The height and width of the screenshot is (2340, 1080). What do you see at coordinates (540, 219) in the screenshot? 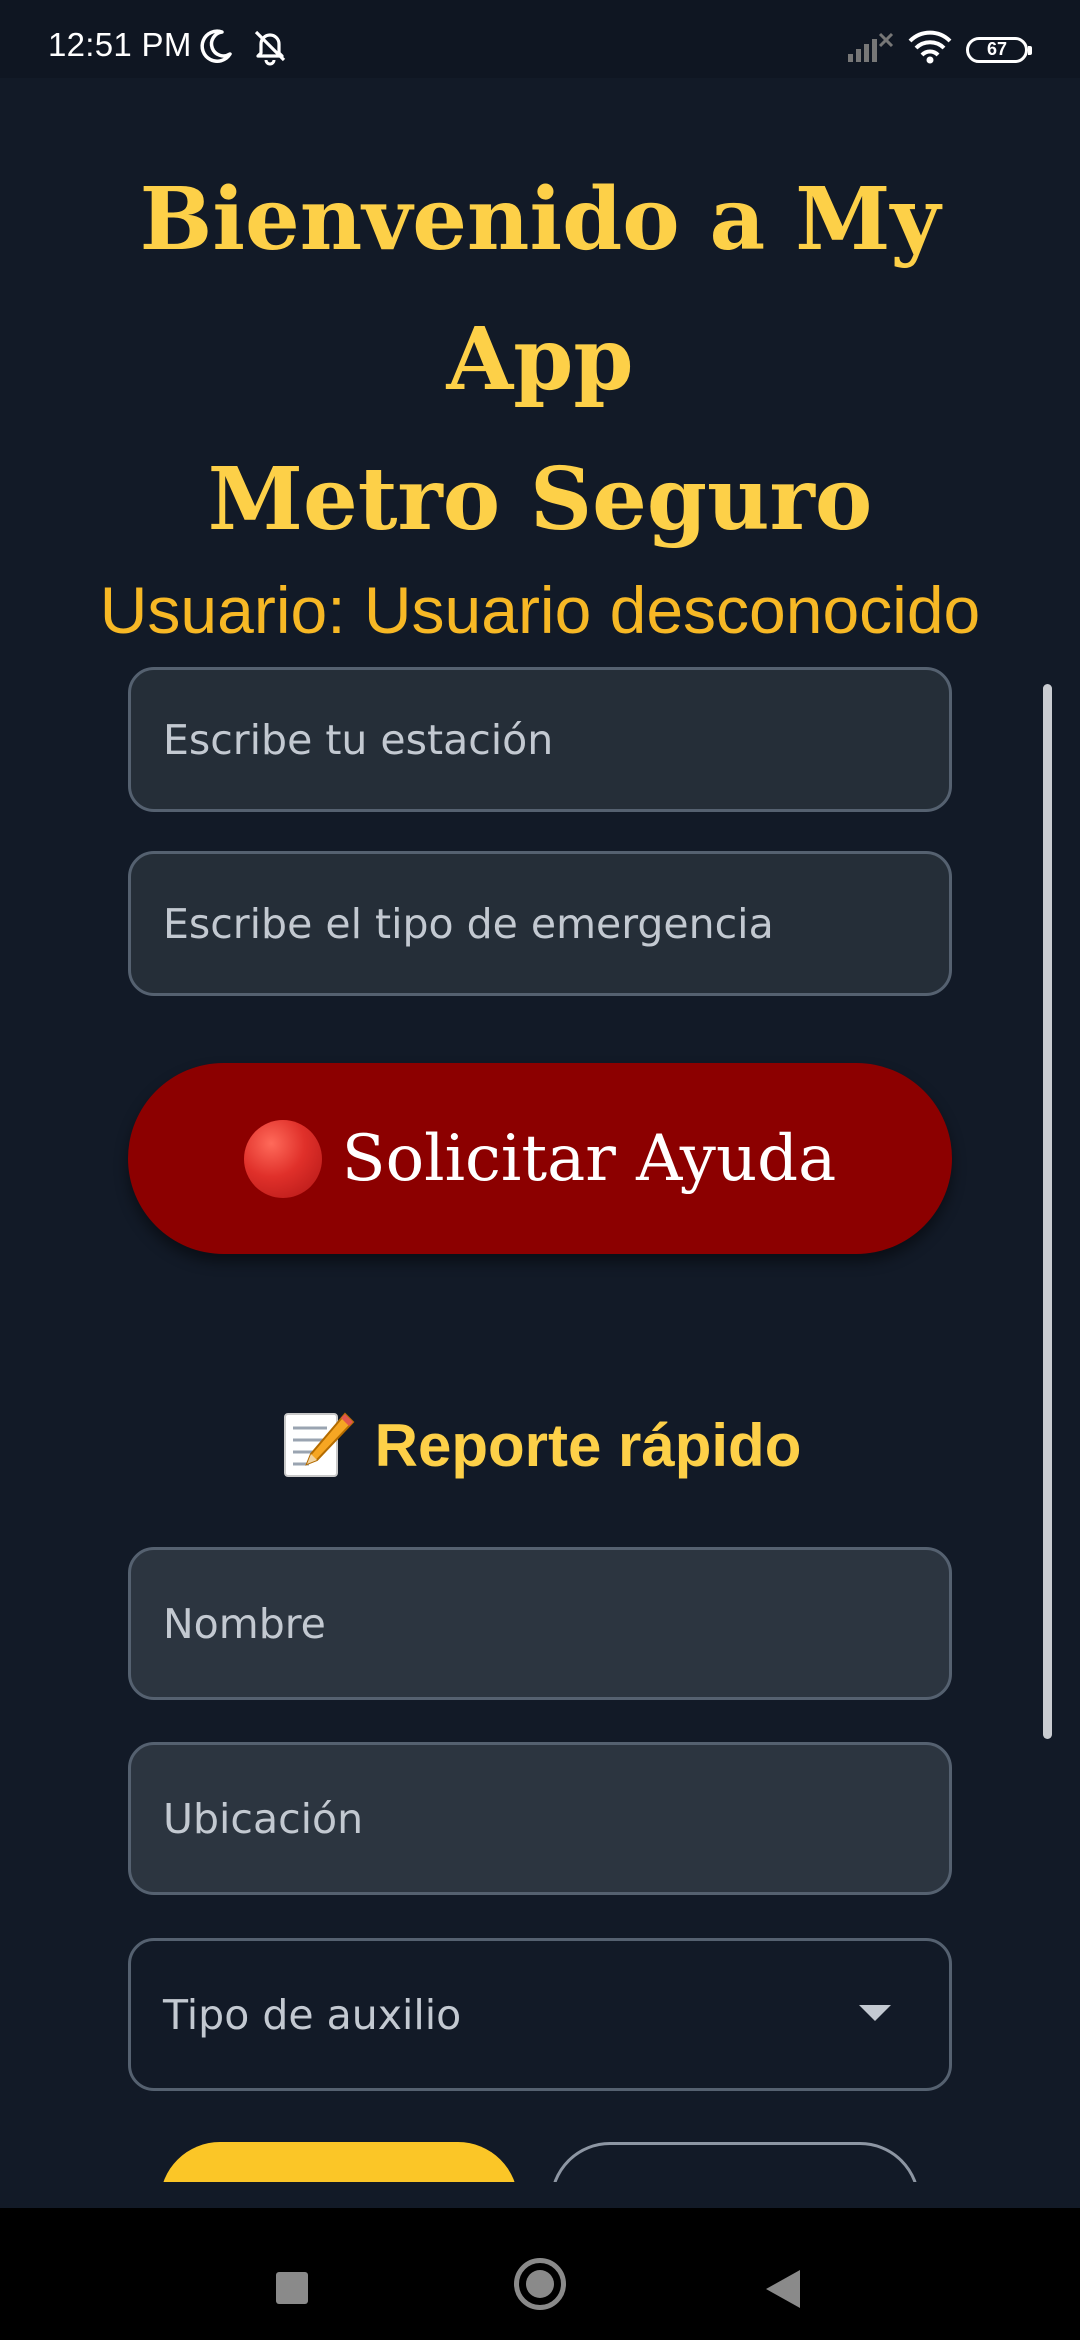
I see `title-line-1: Bienvenido a My` at bounding box center [540, 219].